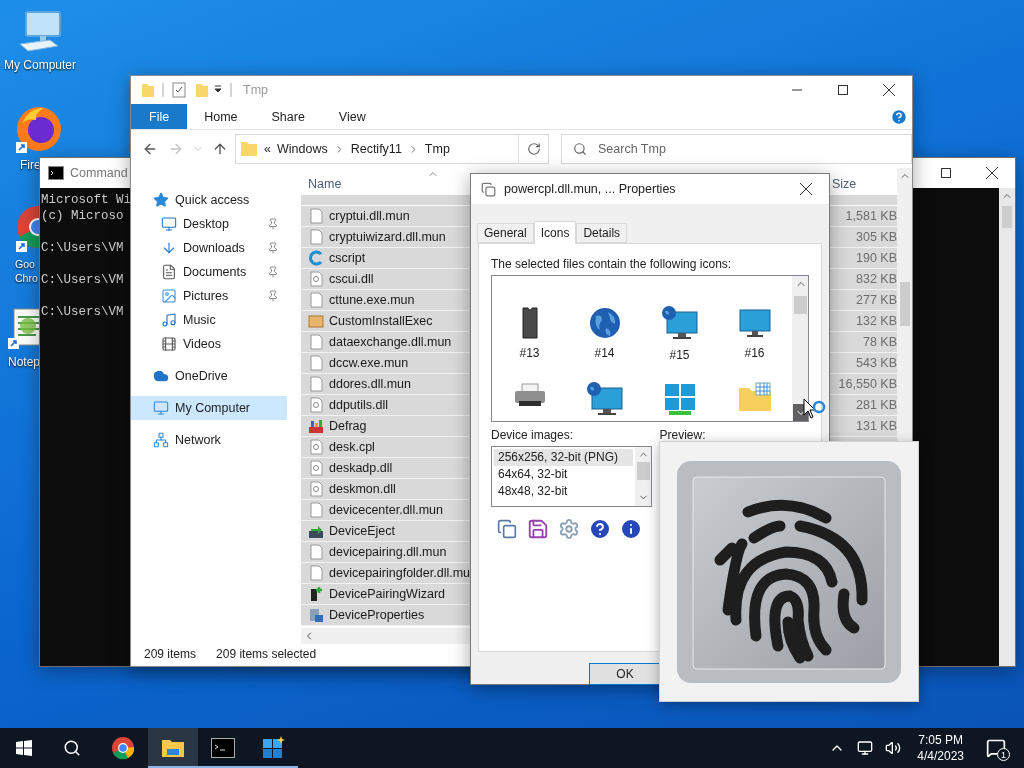 The image size is (1024, 768). Describe the element at coordinates (209, 440) in the screenshot. I see `nav-item: Network` at that location.